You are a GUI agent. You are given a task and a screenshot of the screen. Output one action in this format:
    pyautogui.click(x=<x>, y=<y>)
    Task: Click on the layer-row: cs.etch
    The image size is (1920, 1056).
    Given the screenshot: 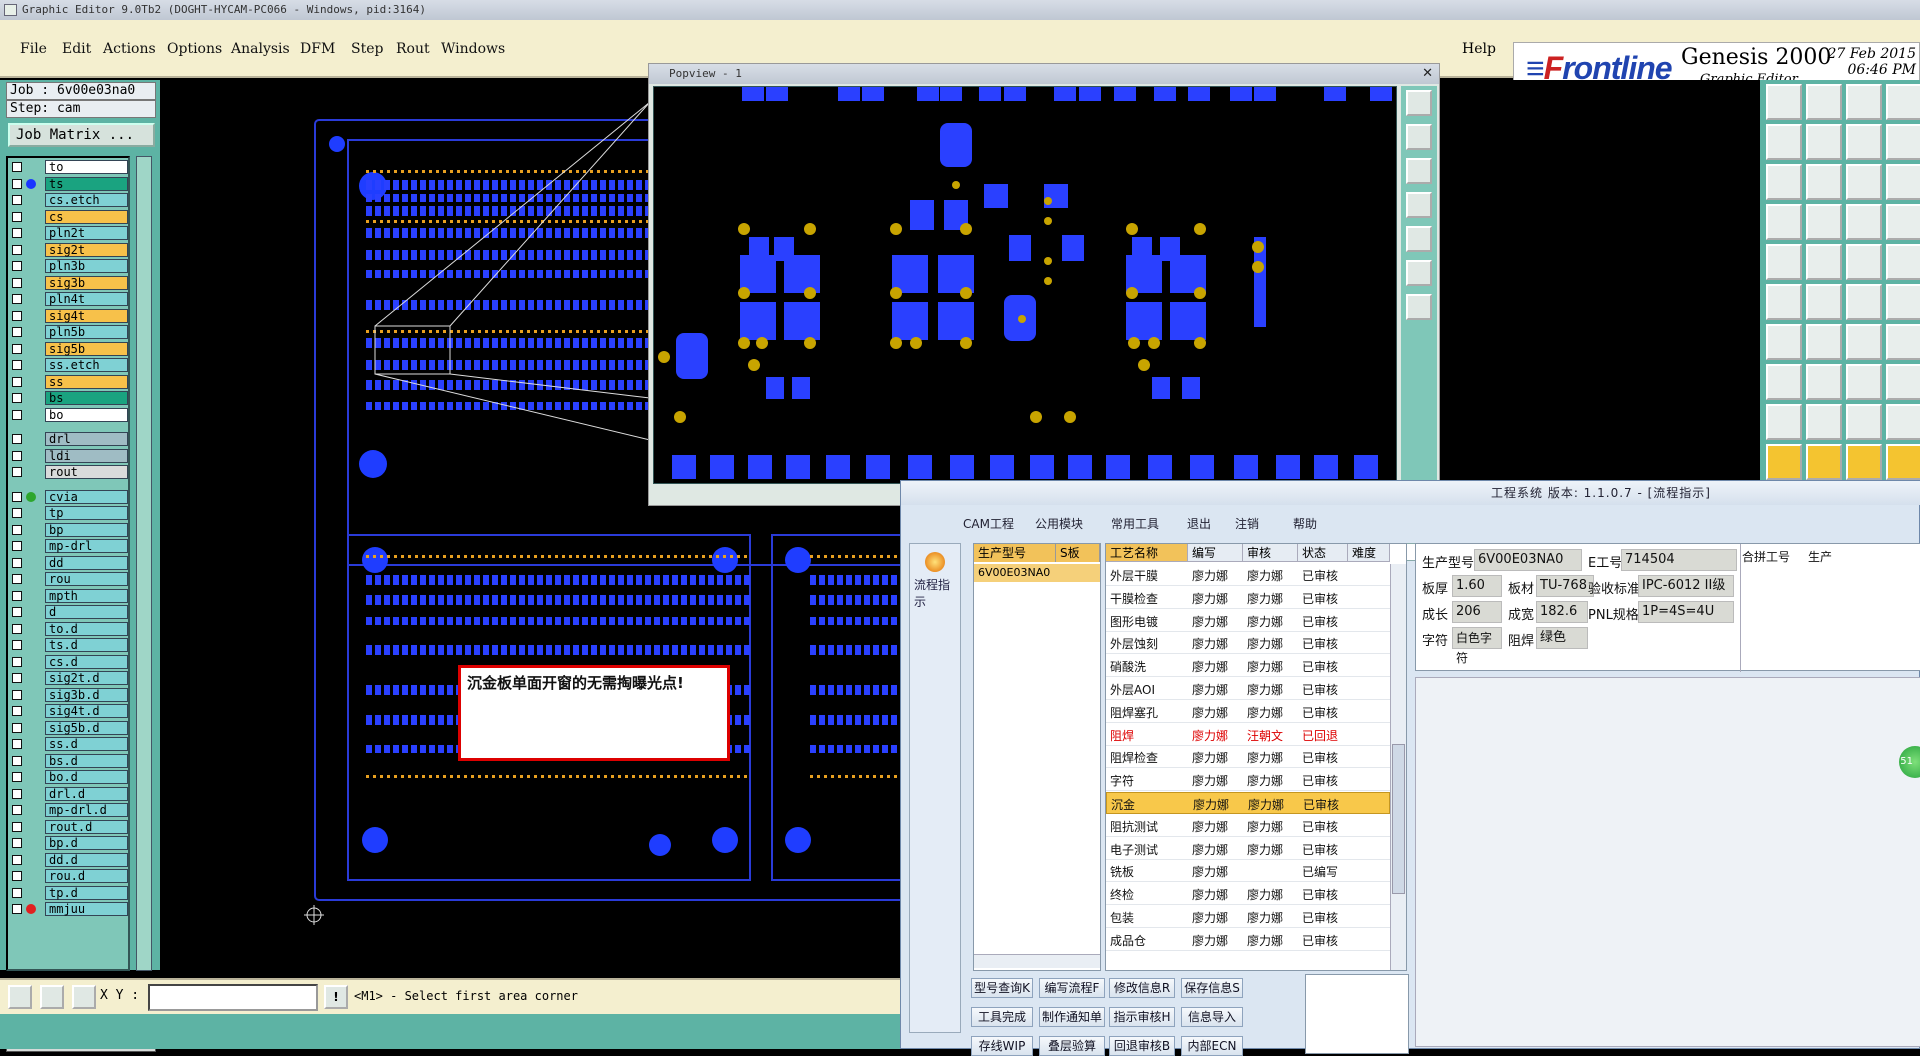 What is the action you would take?
    pyautogui.click(x=69, y=200)
    